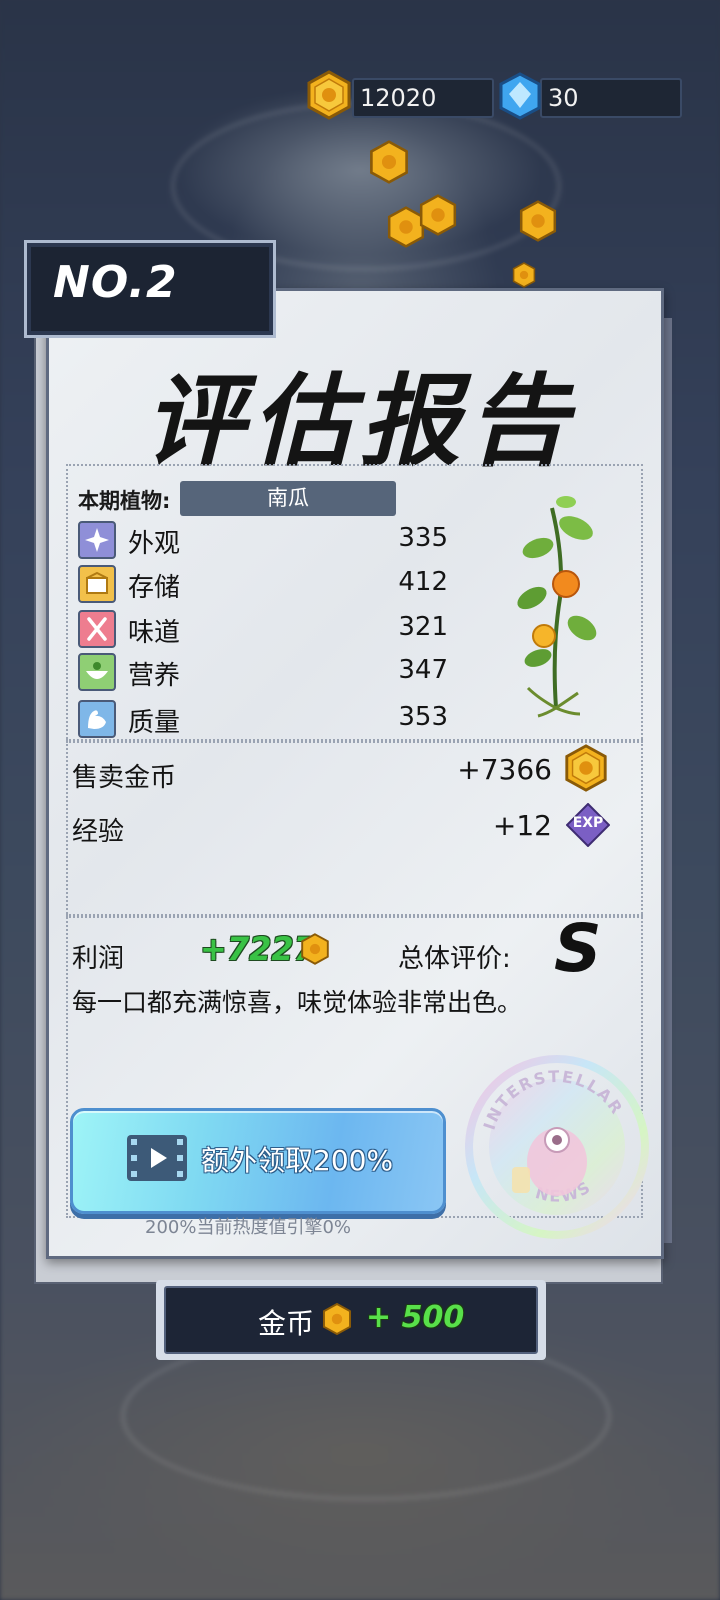 The image size is (720, 1600). I want to click on stat-label: 味道, so click(154, 633).